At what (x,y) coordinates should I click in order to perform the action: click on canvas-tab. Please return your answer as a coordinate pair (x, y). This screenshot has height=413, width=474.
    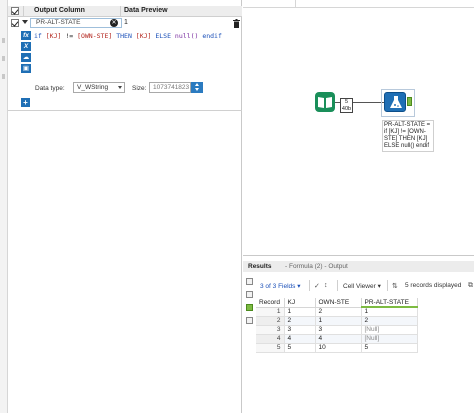
    Looking at the image, I should click on (269, 3).